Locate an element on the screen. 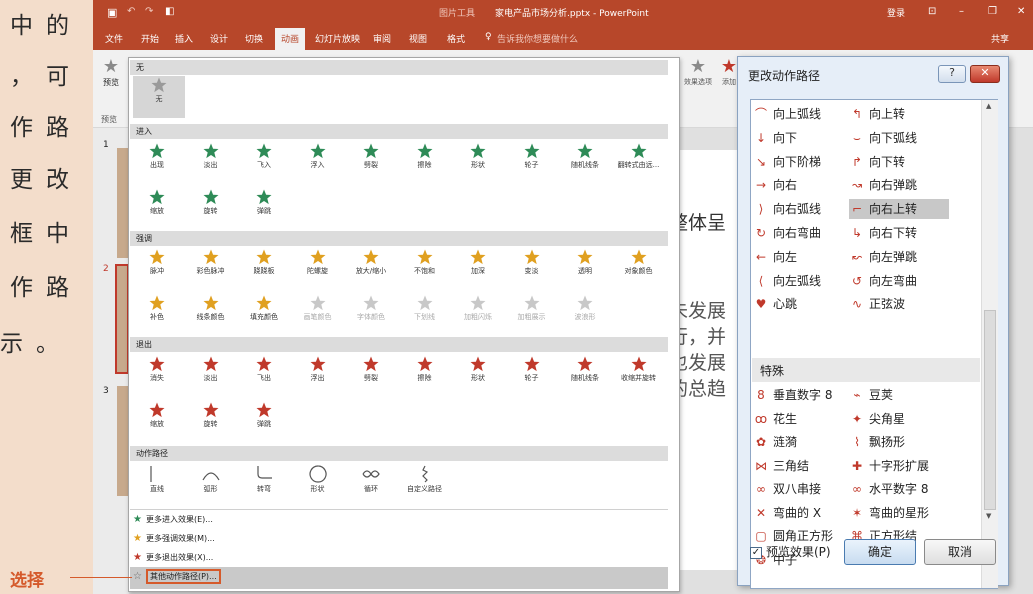 The image size is (1033, 594). tab-format: 格式 is located at coordinates (456, 38).